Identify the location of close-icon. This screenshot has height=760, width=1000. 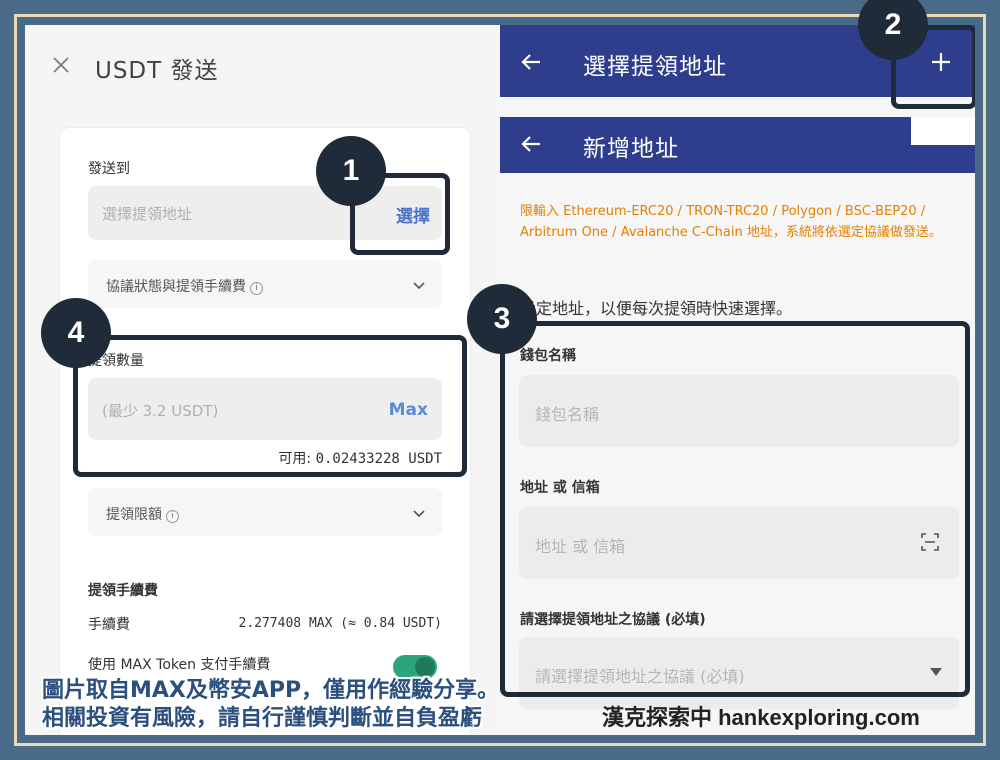
(61, 65).